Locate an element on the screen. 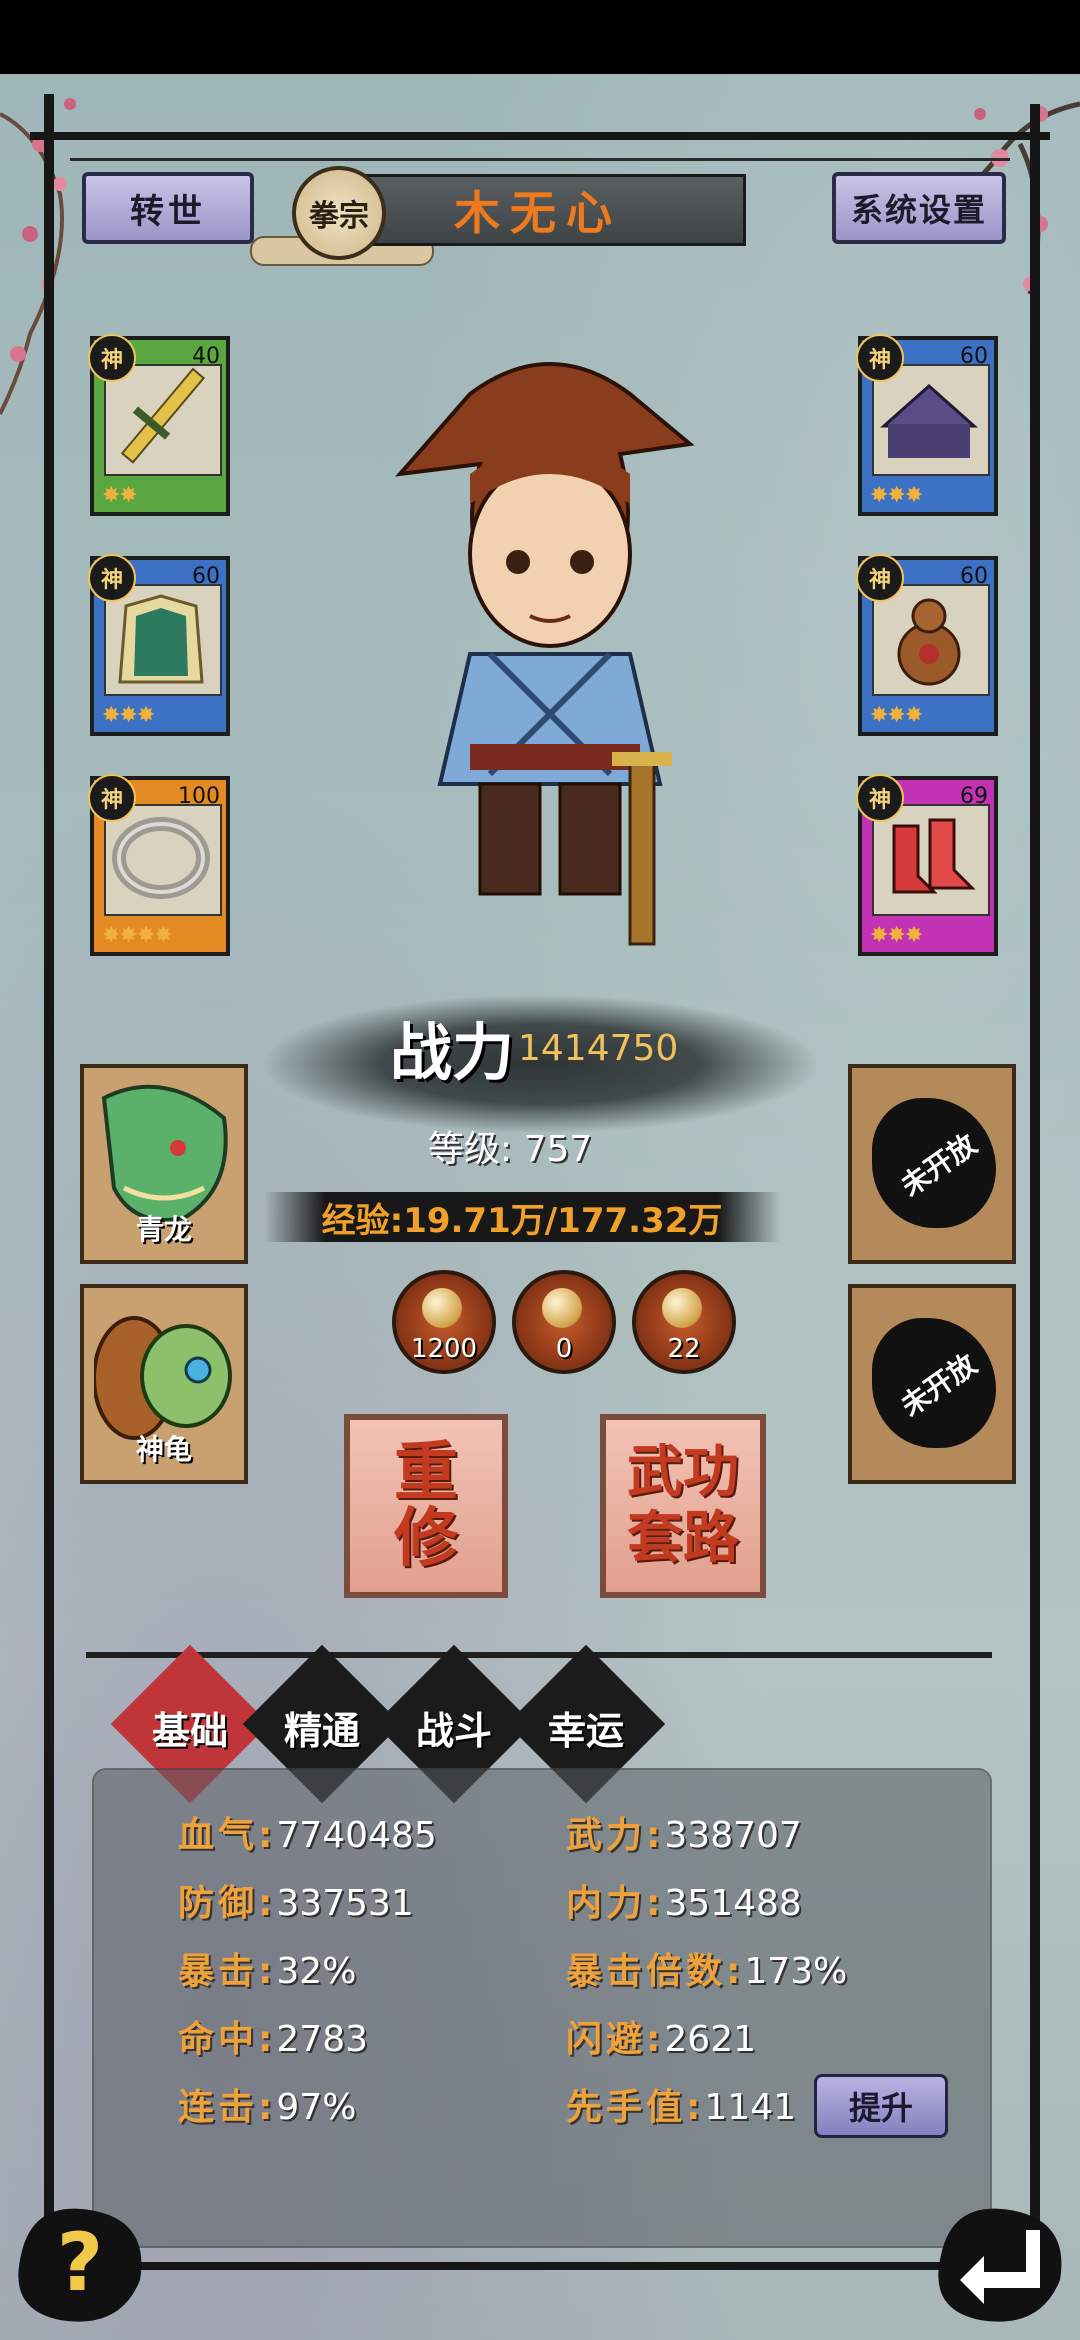 The height and width of the screenshot is (2340, 1080). stat-initiative-value: 1141 is located at coordinates (750, 2107).